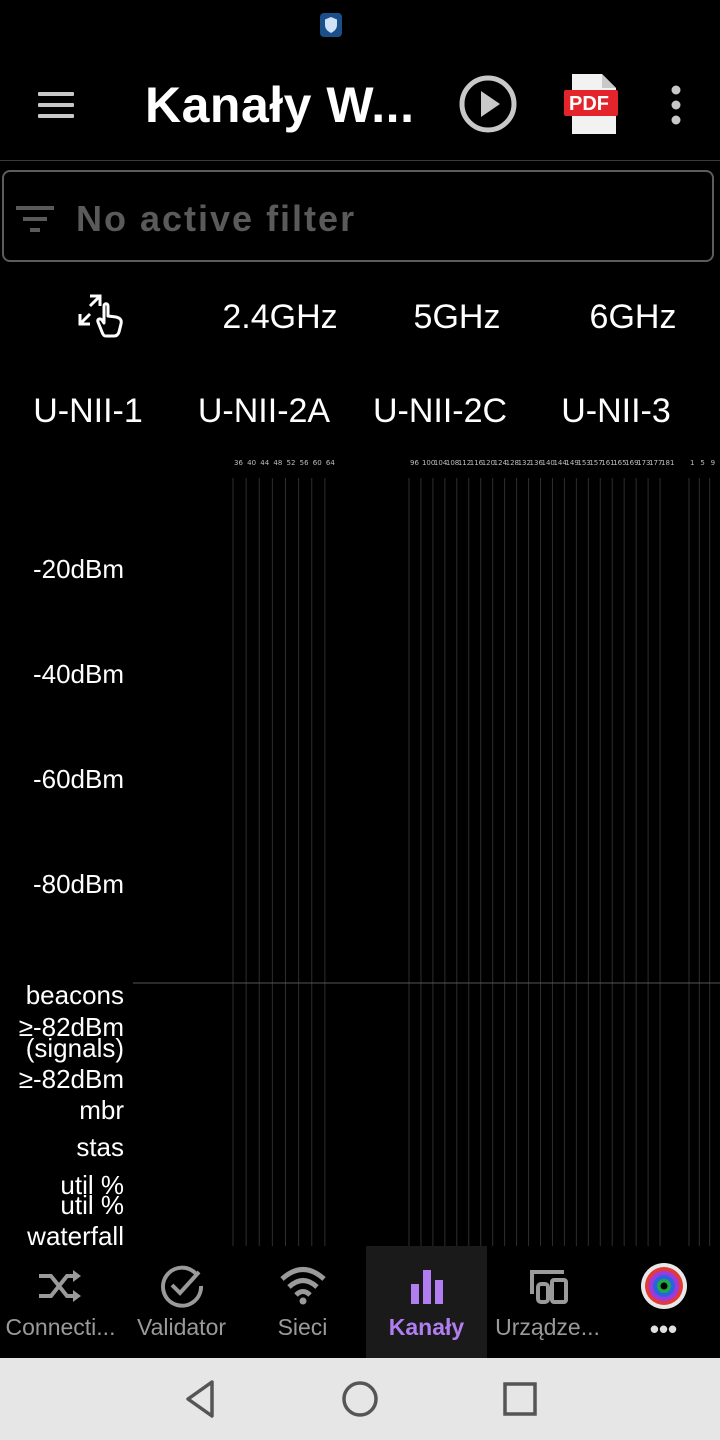 This screenshot has height=1440, width=720. Describe the element at coordinates (88, 411) in the screenshot. I see `unii-1-label: U-NII-1` at that location.